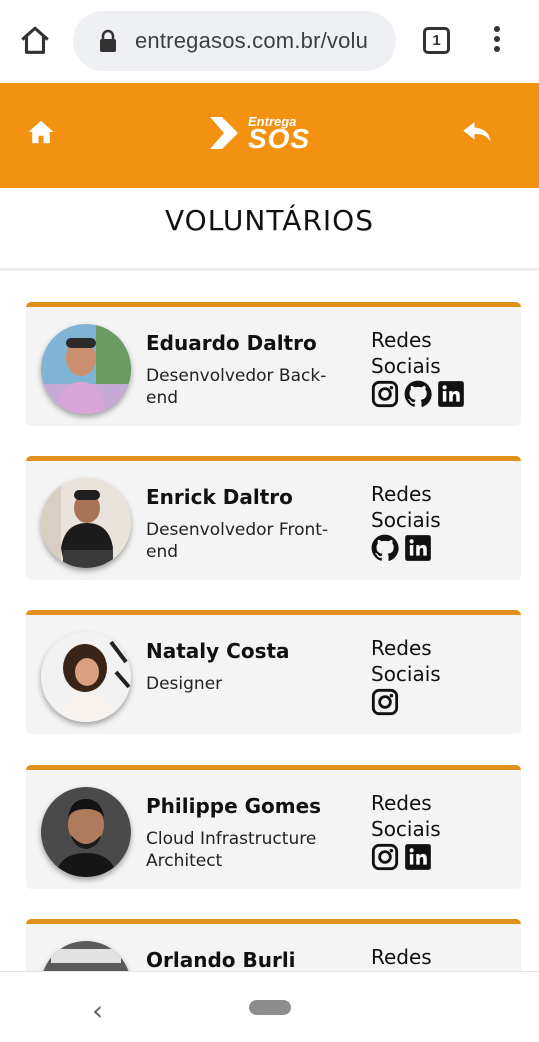  What do you see at coordinates (108, 40) in the screenshot?
I see `lock-icon` at bounding box center [108, 40].